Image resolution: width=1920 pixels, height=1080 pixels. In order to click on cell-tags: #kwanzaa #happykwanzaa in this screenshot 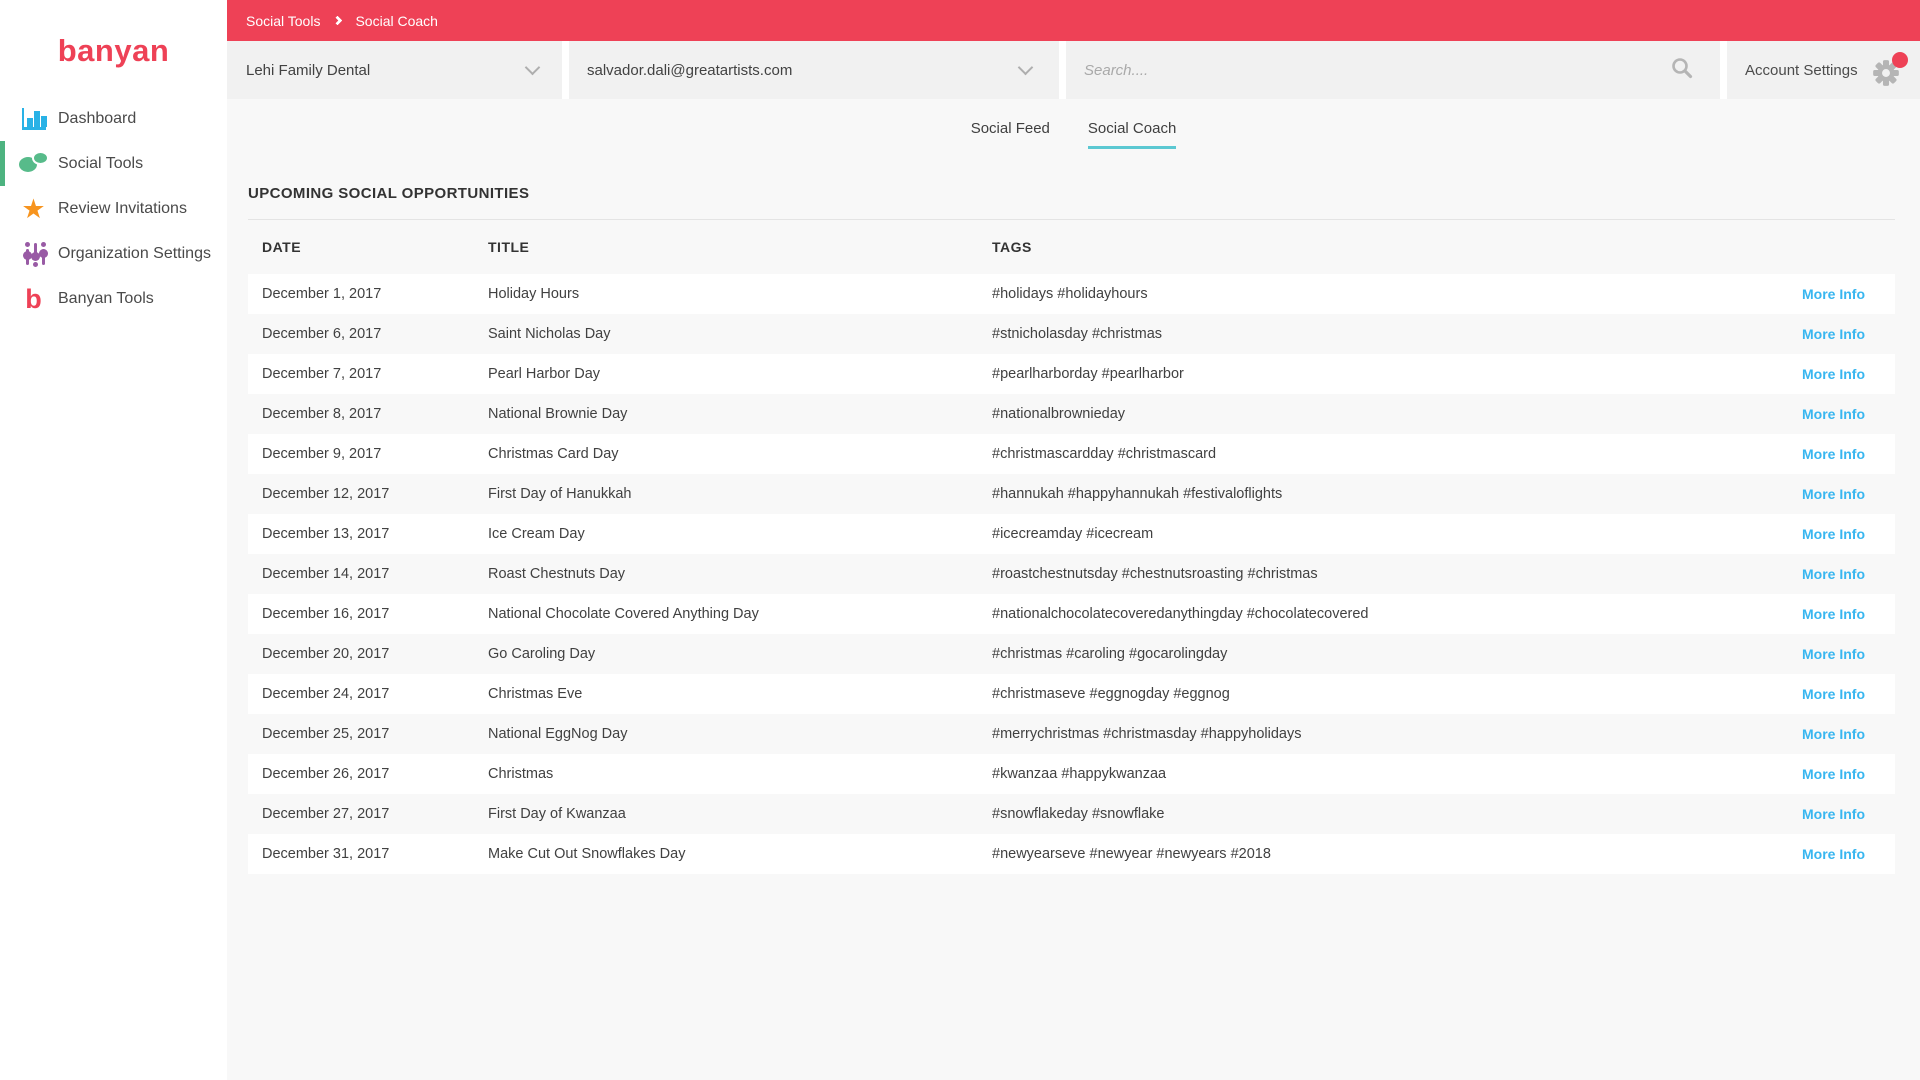, I will do `click(1079, 774)`.